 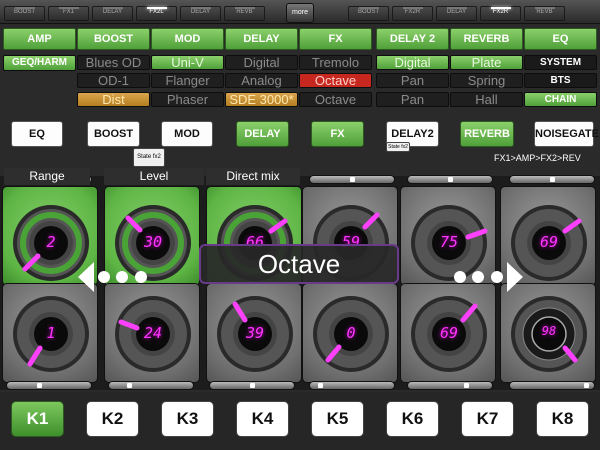 I want to click on top-tab-fx2r-active: FX2R, so click(x=500, y=13).